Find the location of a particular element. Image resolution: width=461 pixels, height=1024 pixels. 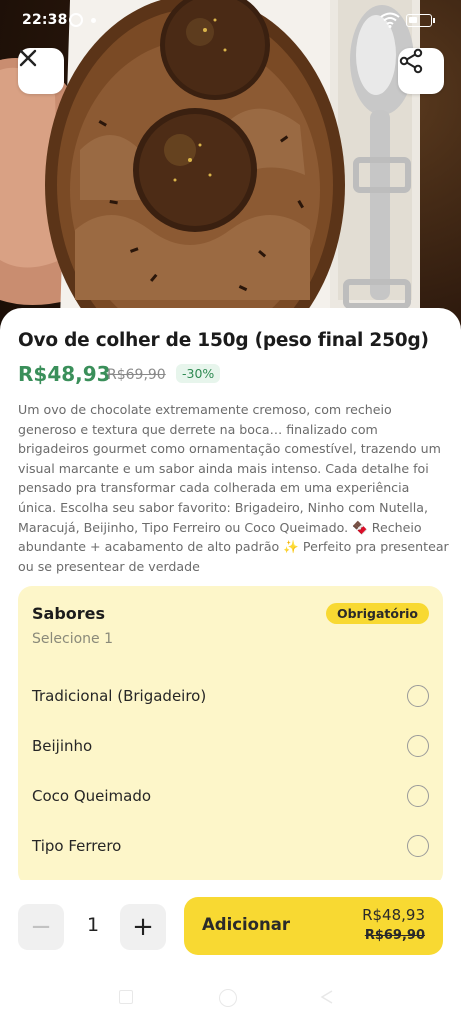

add-button-label: Adicionar is located at coordinates (246, 924).